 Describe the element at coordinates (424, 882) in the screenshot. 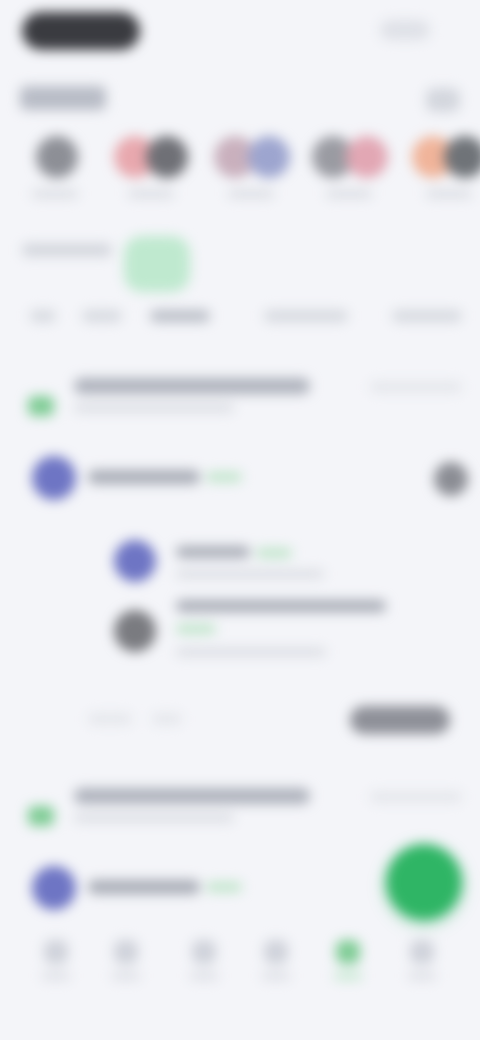

I see `compose-fab` at that location.